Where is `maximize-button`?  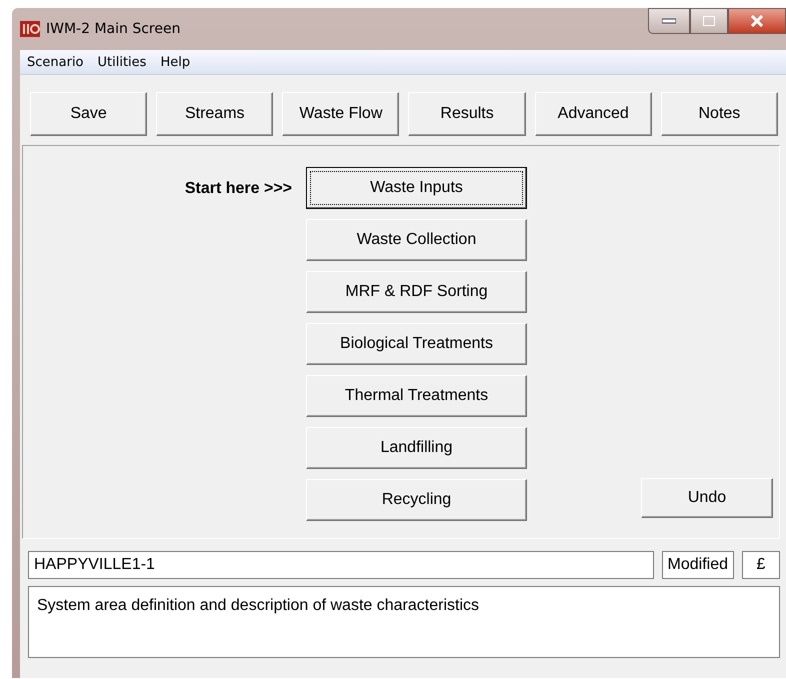
maximize-button is located at coordinates (709, 21).